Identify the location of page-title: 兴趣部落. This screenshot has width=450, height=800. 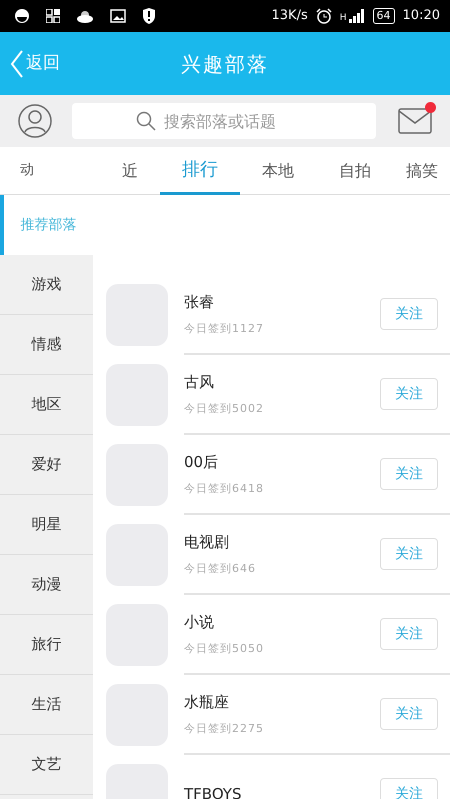
(225, 64).